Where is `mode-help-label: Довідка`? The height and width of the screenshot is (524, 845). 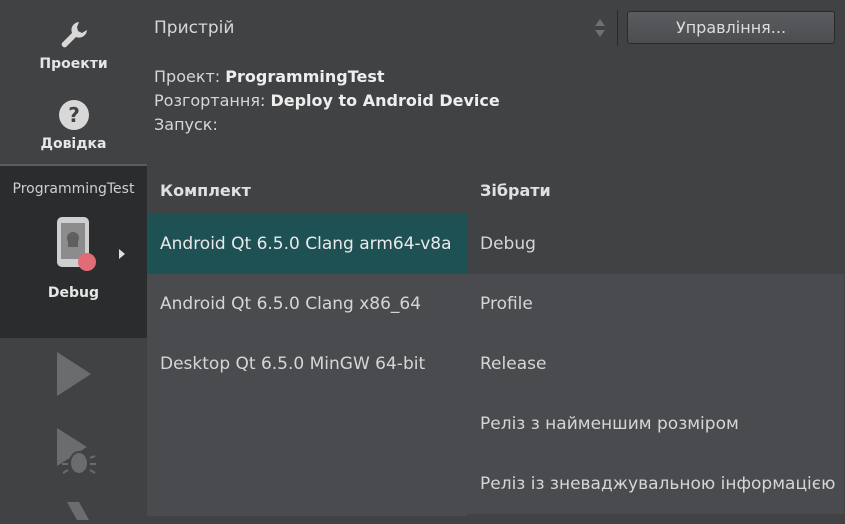 mode-help-label: Довідка is located at coordinates (73, 144).